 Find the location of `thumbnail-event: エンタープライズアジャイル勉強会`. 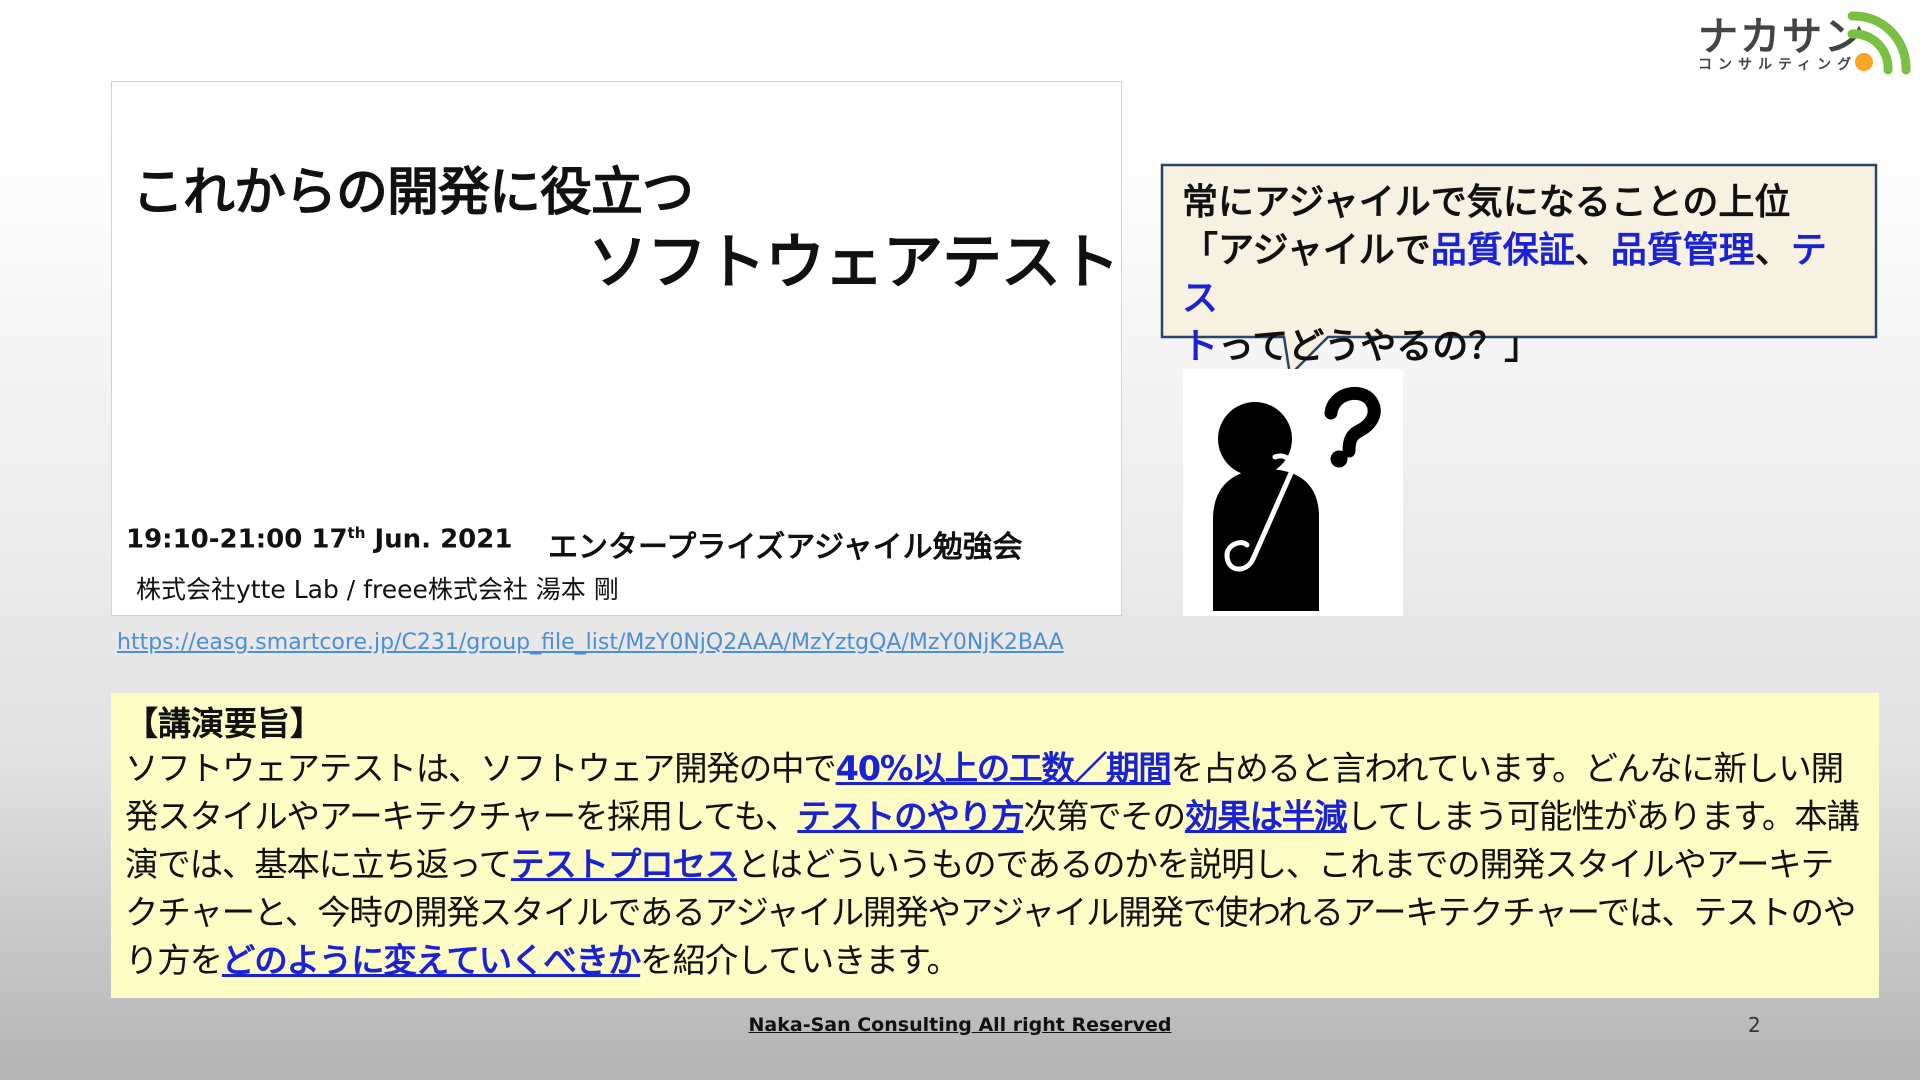

thumbnail-event: エンタープライズアジャイル勉強会 is located at coordinates (785, 547).